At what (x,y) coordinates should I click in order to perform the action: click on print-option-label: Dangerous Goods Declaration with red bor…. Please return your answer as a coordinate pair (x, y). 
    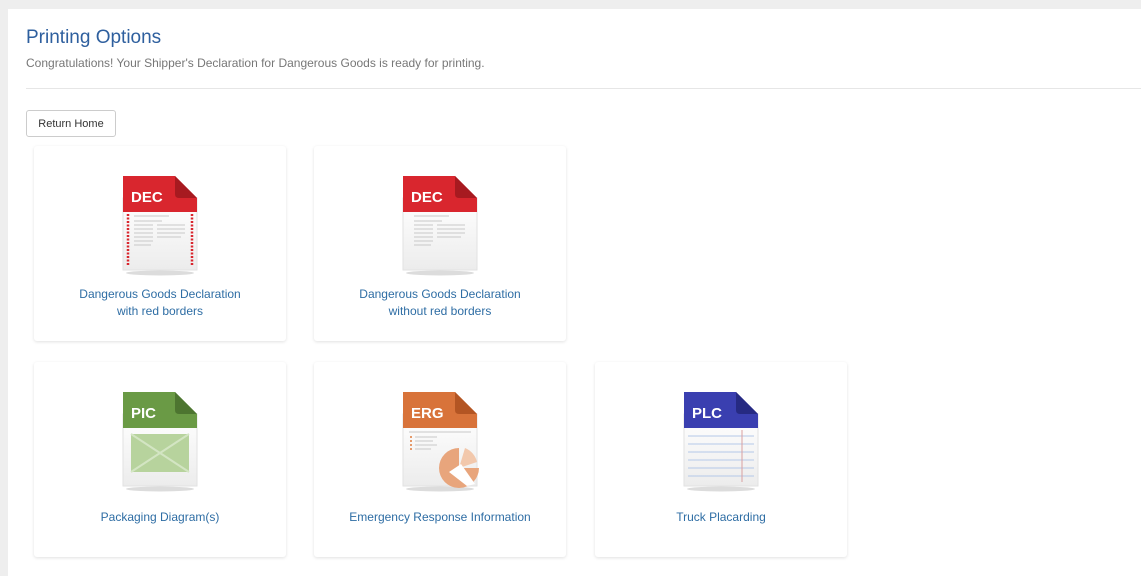
    Looking at the image, I should click on (160, 302).